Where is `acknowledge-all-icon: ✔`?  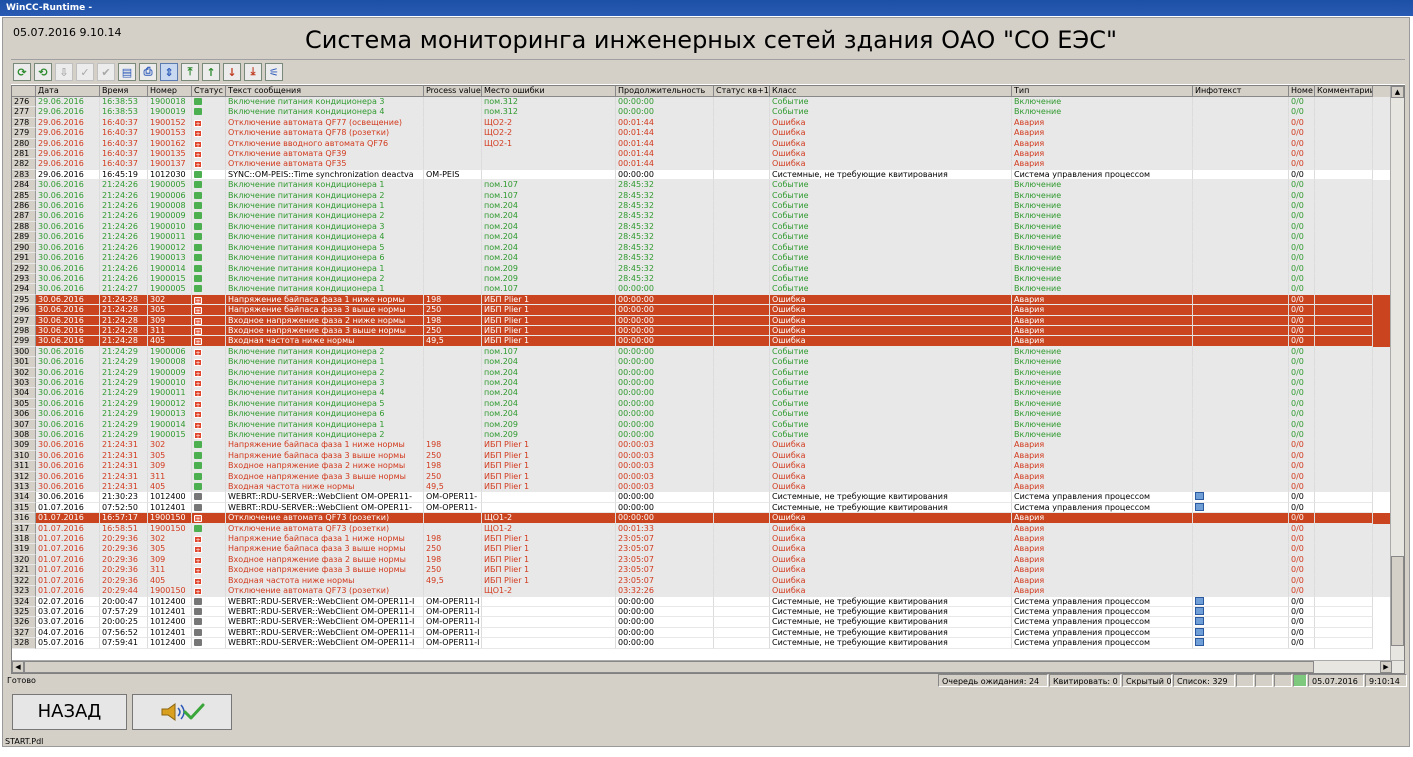 acknowledge-all-icon: ✔ is located at coordinates (106, 72).